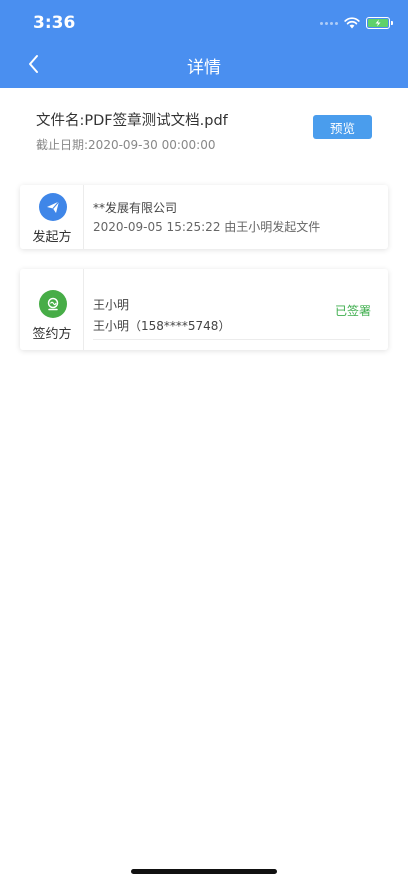 The width and height of the screenshot is (408, 883). What do you see at coordinates (207, 227) in the screenshot?
I see `initiator-detail: 2020-09-05 15:25:22 由王小明发起文件` at bounding box center [207, 227].